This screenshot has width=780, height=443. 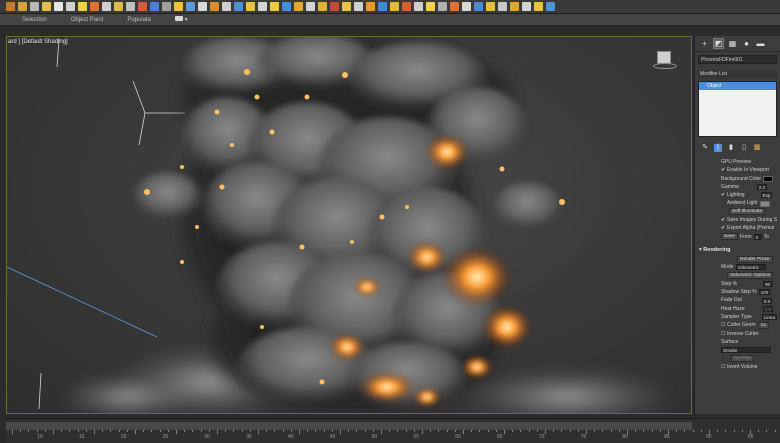 I want to click on align-icon, so click(x=274, y=6).